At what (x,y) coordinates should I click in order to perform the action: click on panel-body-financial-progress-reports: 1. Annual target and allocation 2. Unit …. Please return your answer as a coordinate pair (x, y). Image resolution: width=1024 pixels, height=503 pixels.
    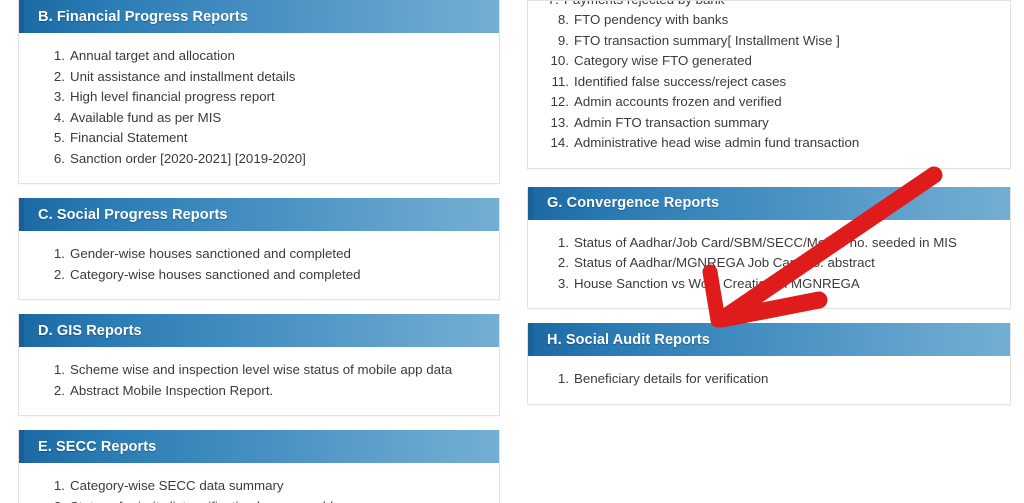
    Looking at the image, I should click on (259, 108).